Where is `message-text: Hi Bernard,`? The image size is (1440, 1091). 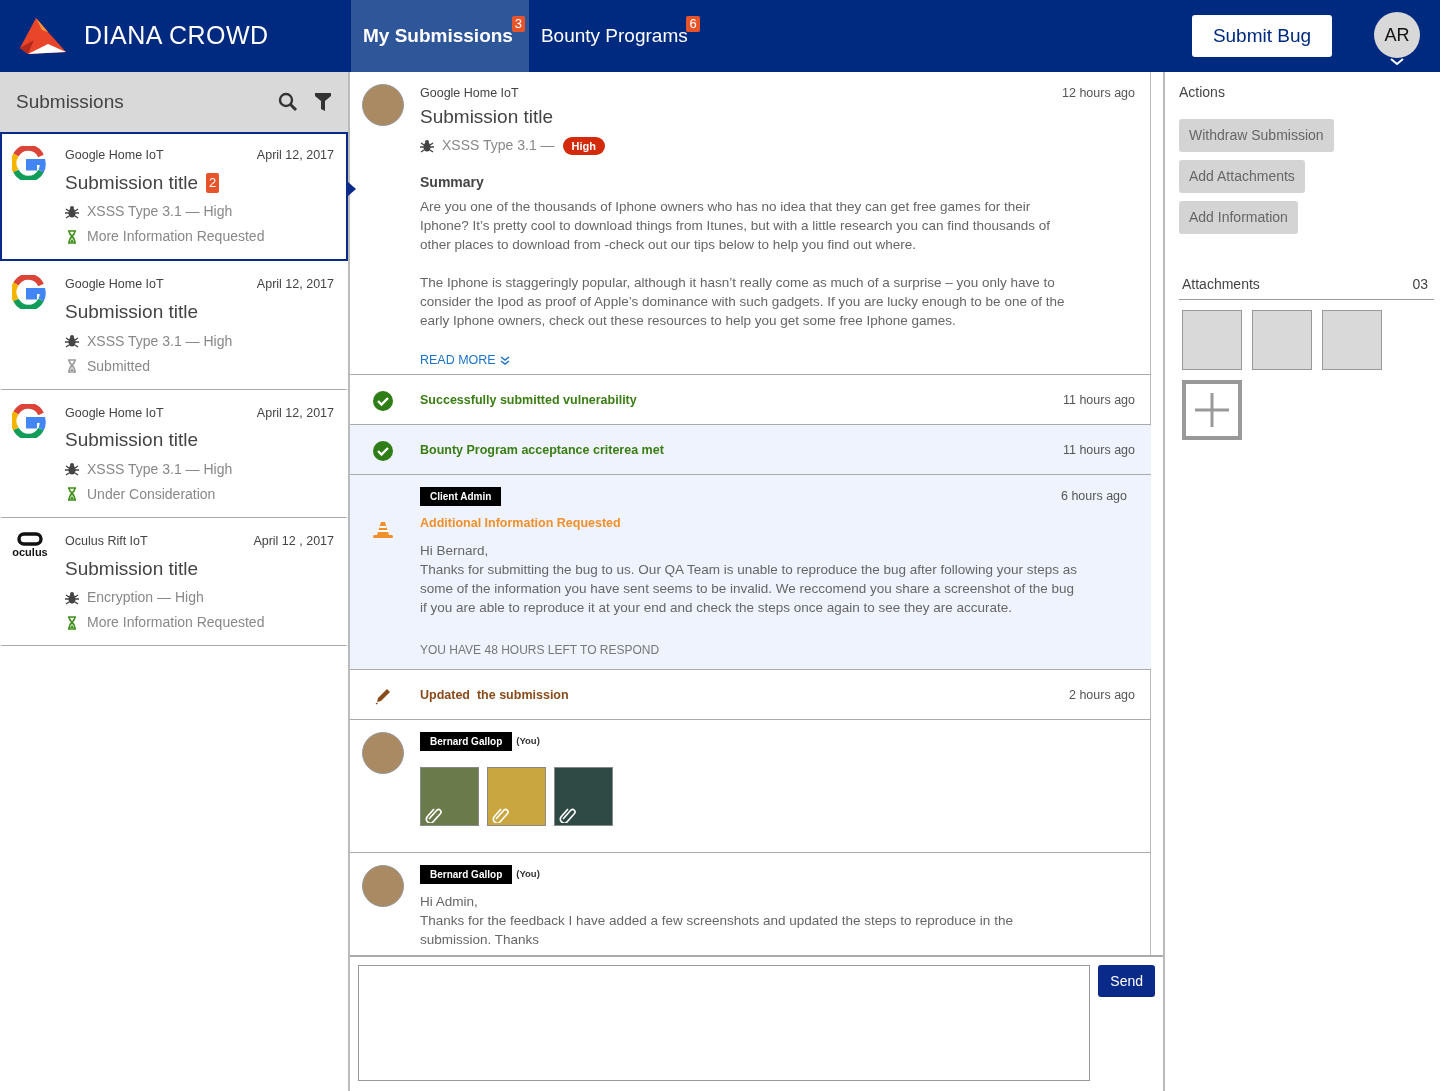
message-text: Hi Bernard, is located at coordinates (455, 551).